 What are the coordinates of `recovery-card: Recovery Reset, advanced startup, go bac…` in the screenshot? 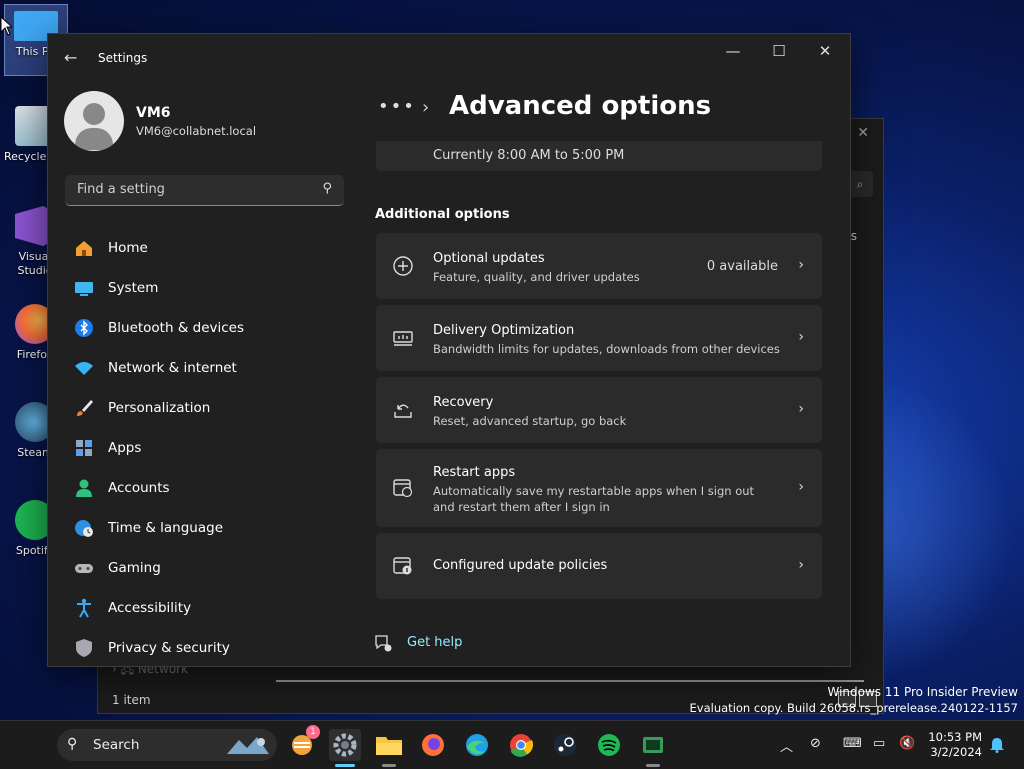 It's located at (599, 410).